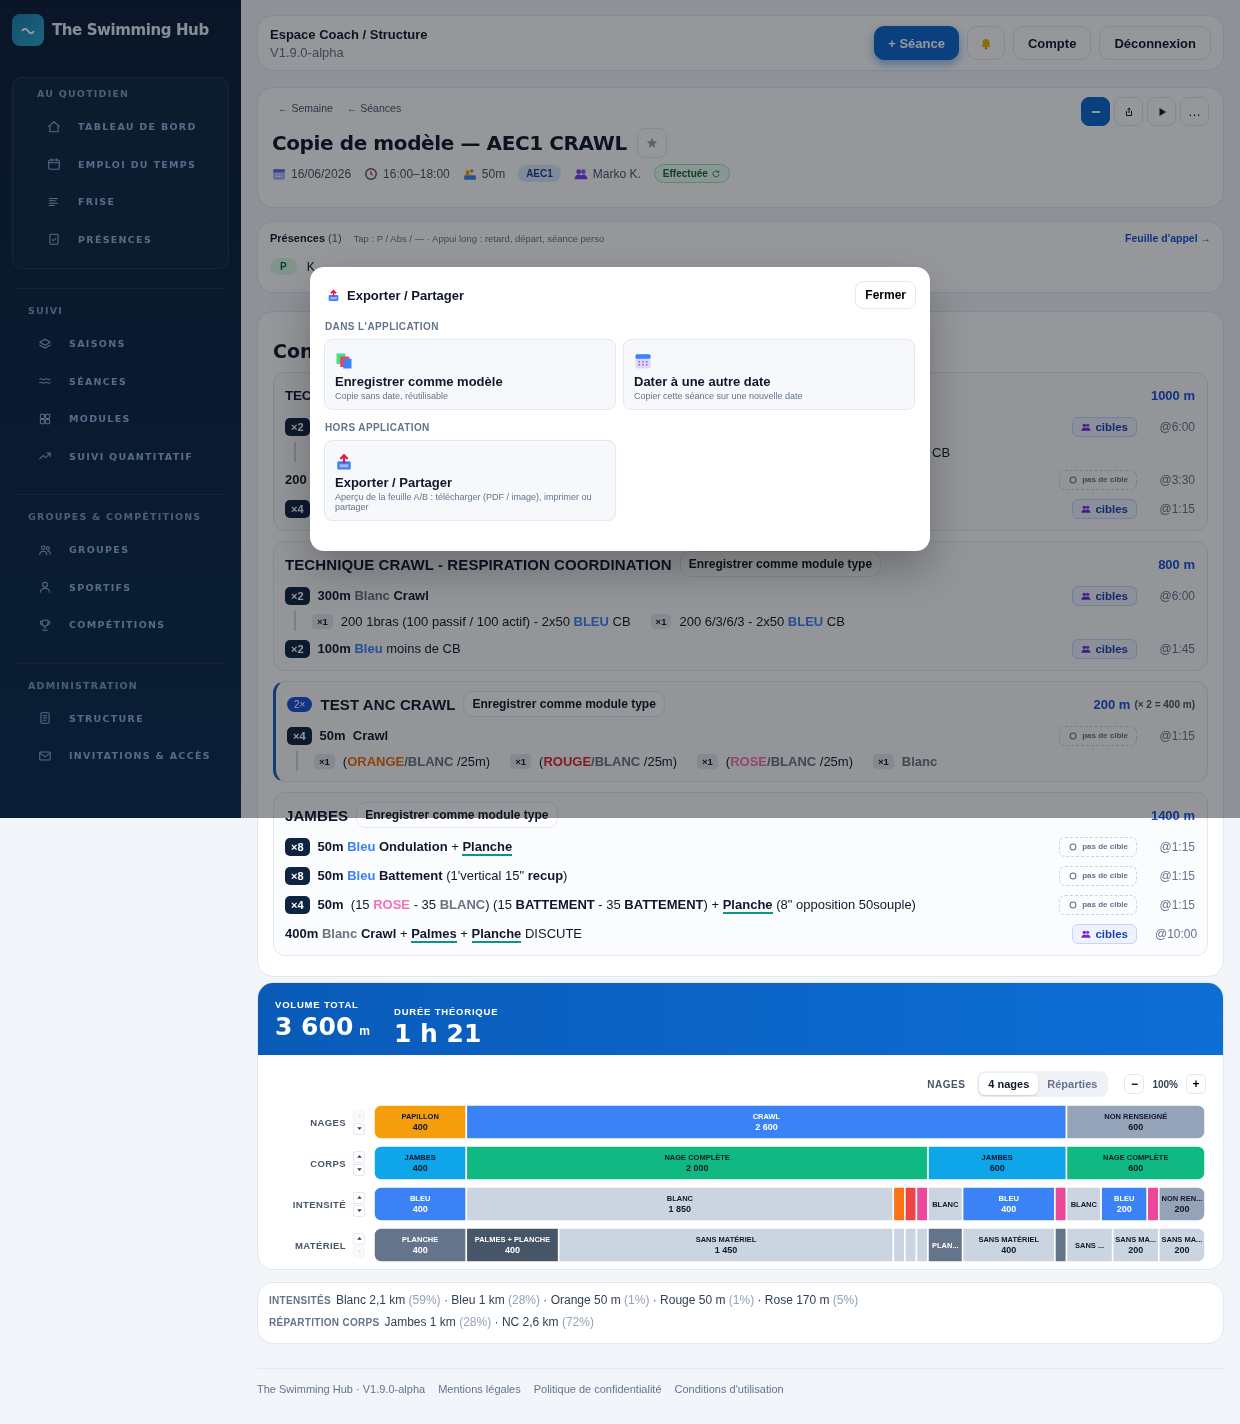 This screenshot has width=1240, height=1424. I want to click on user-icon, so click(45, 587).